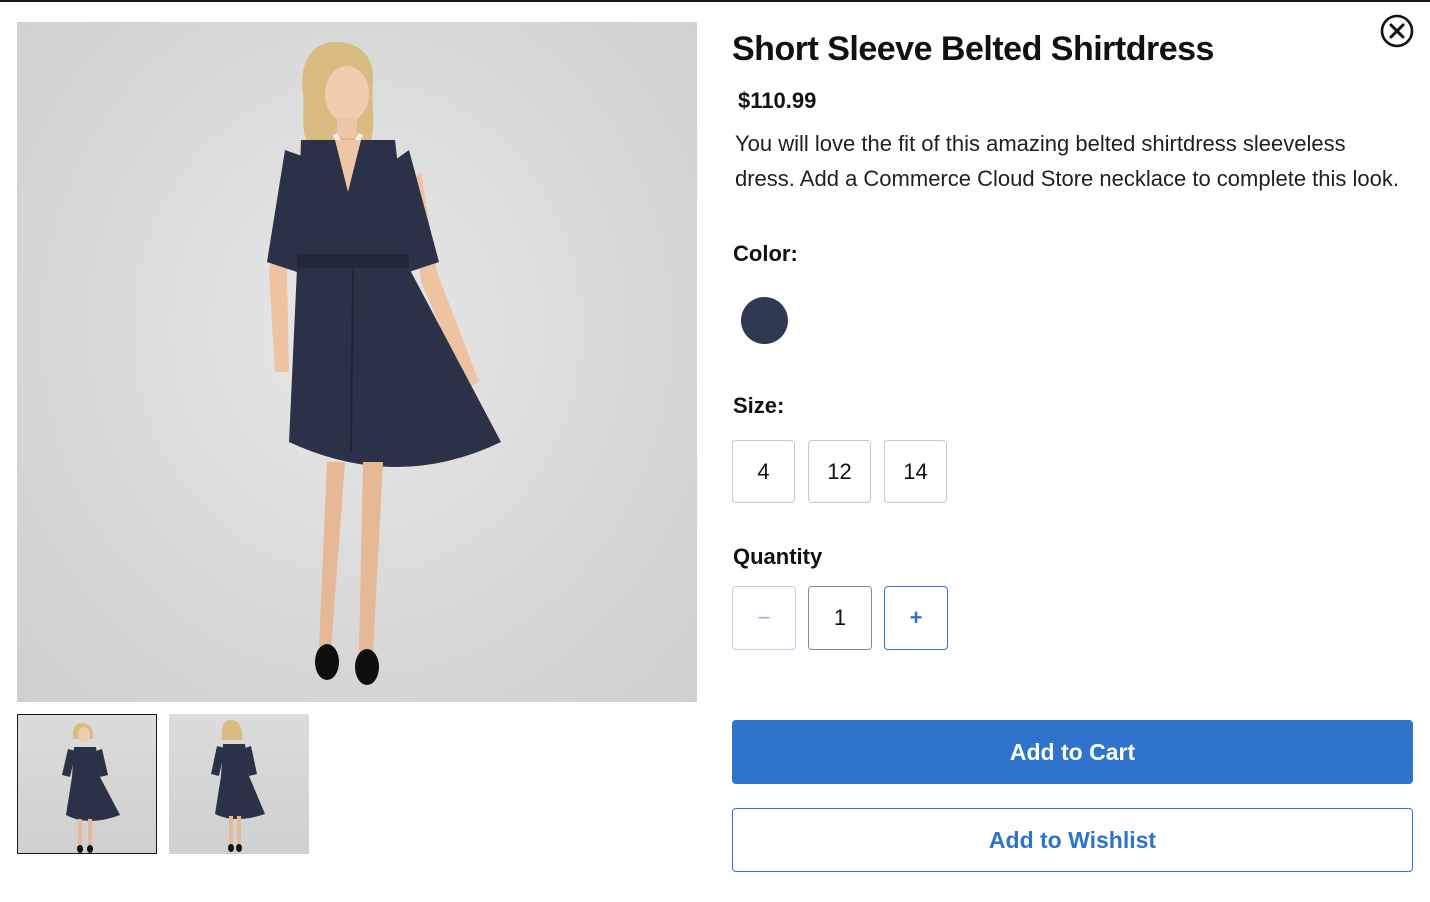  Describe the element at coordinates (916, 618) in the screenshot. I see `quantity-increment-button: +` at that location.